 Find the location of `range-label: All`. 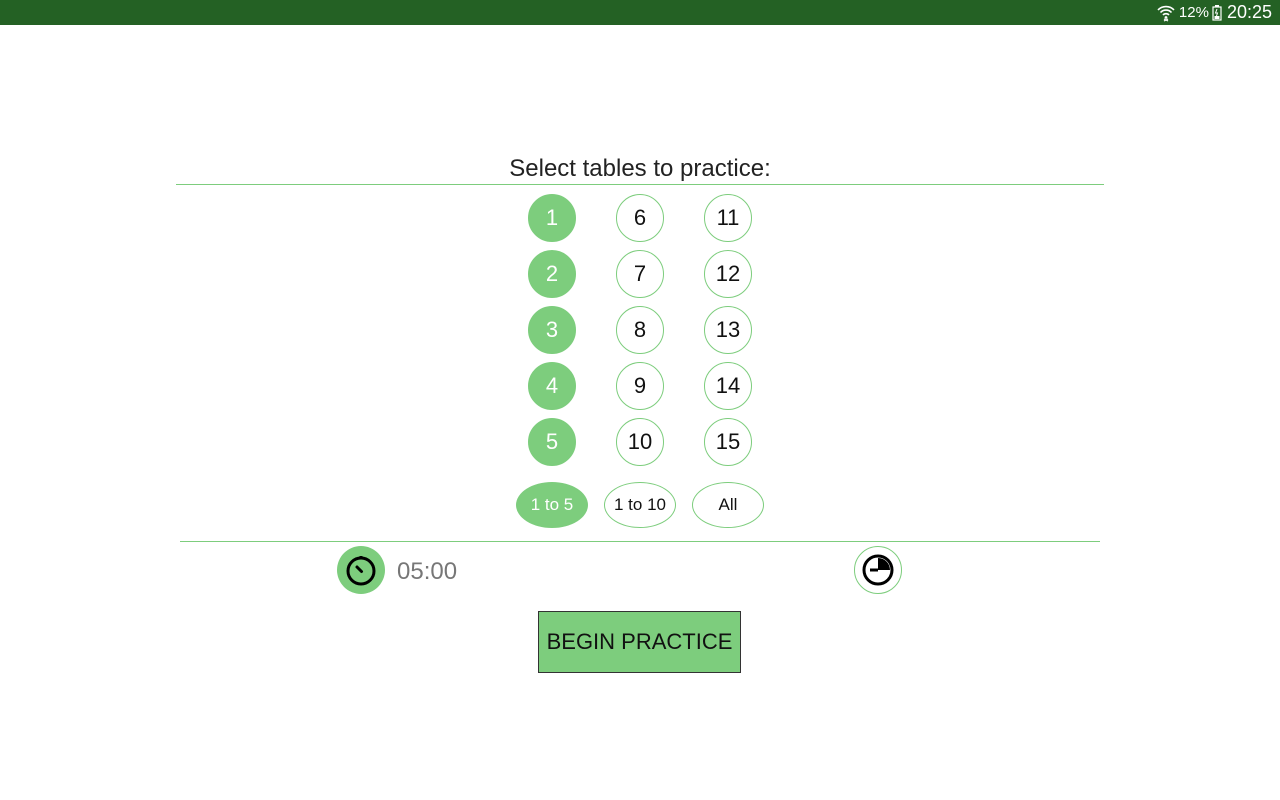

range-label: All is located at coordinates (728, 504).